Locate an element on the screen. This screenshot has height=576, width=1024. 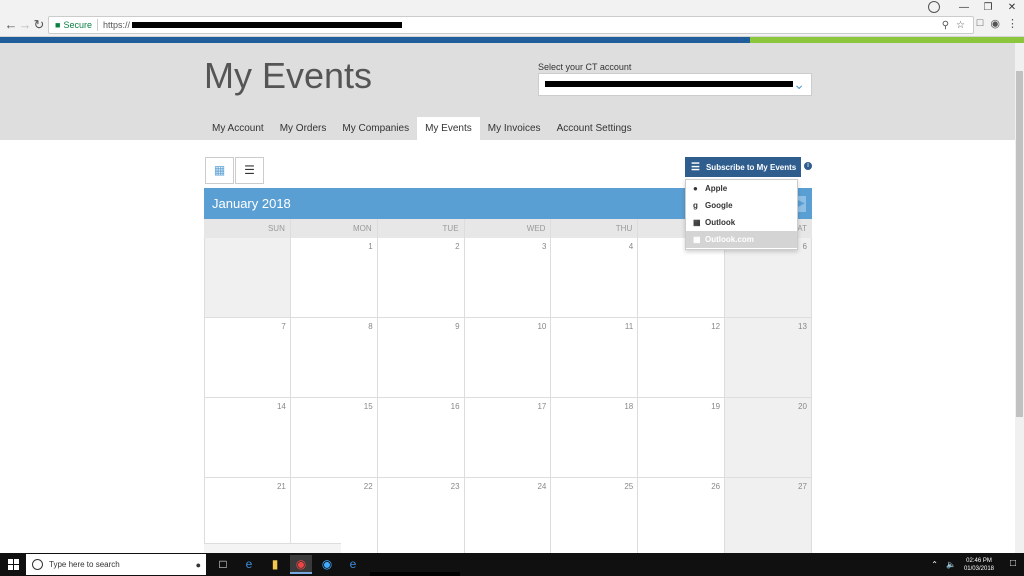
calendar-day: 9 is located at coordinates (421, 358).